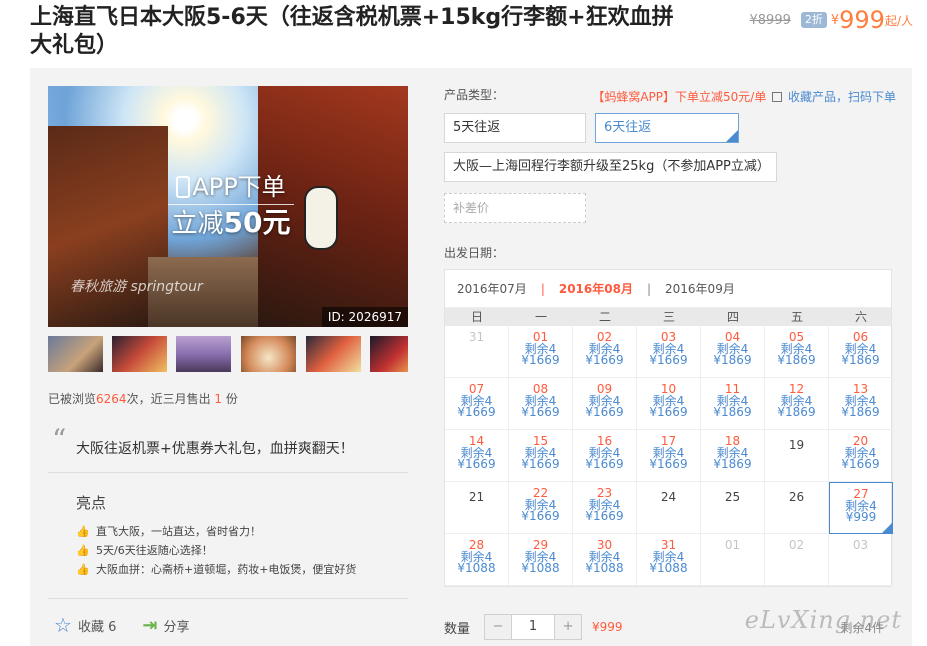 The height and width of the screenshot is (646, 927). I want to click on discount-badge: 2折, so click(813, 20).